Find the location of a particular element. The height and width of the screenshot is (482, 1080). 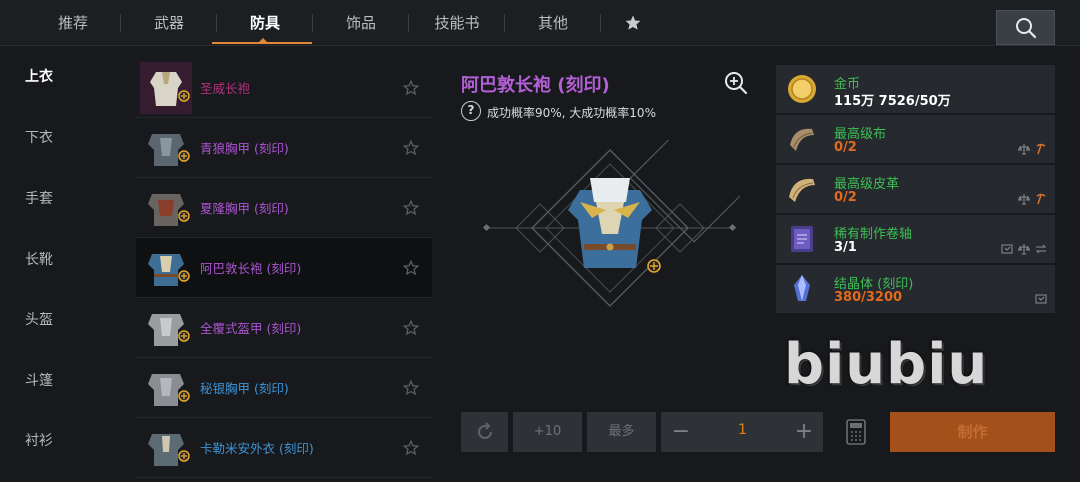

coat-armor-icon is located at coordinates (169, 450).